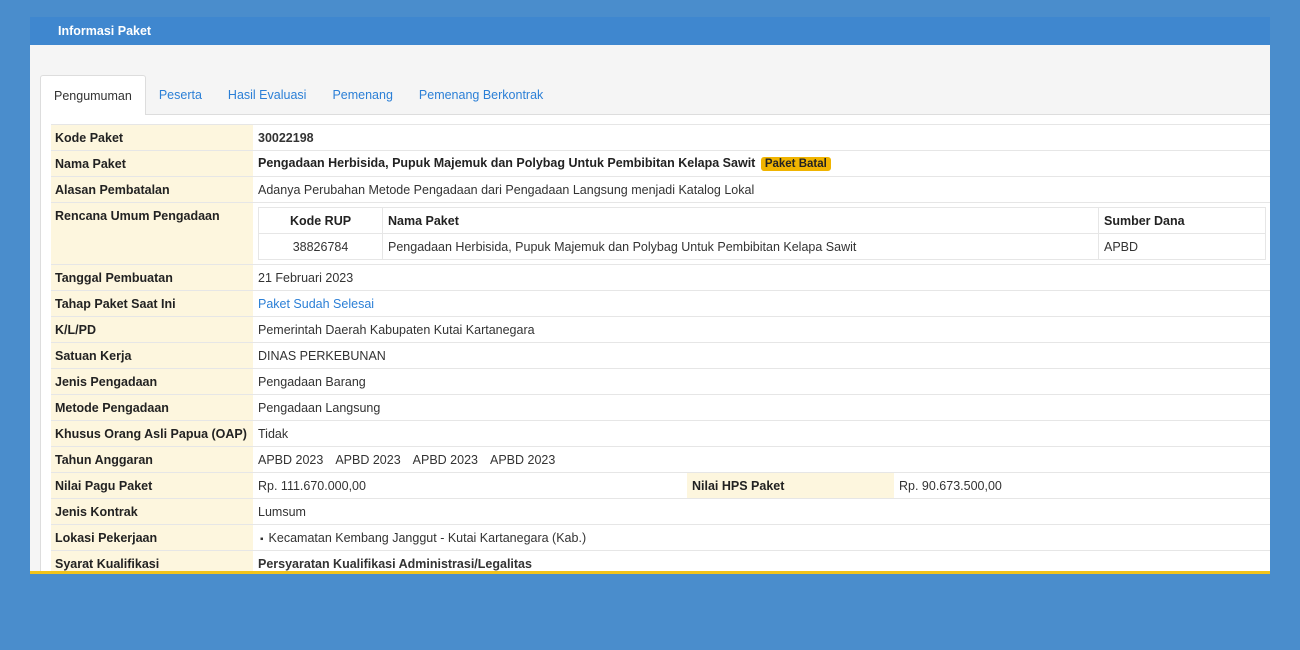 The height and width of the screenshot is (650, 1300). What do you see at coordinates (761, 407) in the screenshot?
I see `metode-value: Pengadaan Langsung` at bounding box center [761, 407].